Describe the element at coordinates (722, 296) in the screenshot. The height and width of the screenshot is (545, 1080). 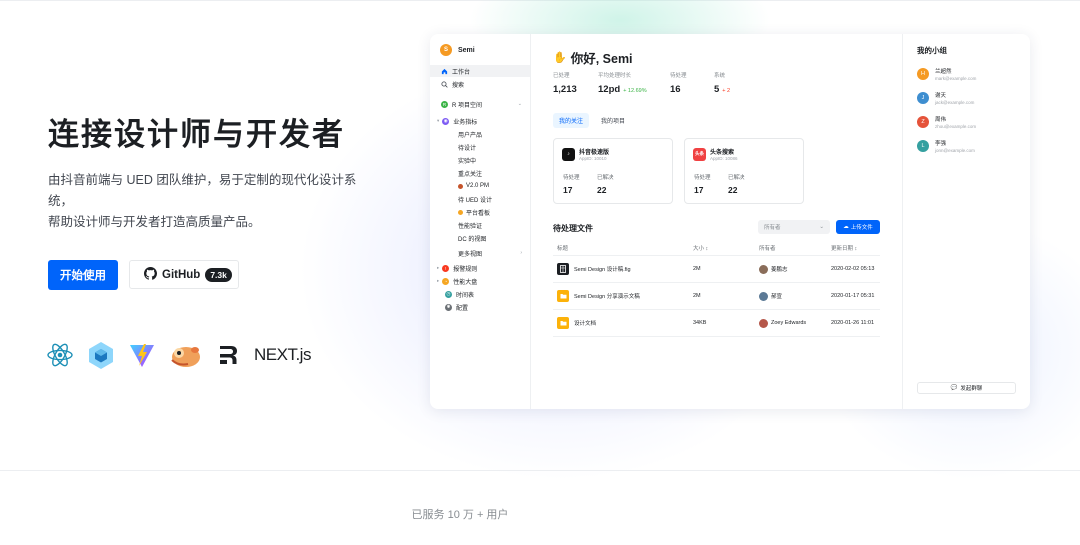
I see `file-size: 2M` at that location.